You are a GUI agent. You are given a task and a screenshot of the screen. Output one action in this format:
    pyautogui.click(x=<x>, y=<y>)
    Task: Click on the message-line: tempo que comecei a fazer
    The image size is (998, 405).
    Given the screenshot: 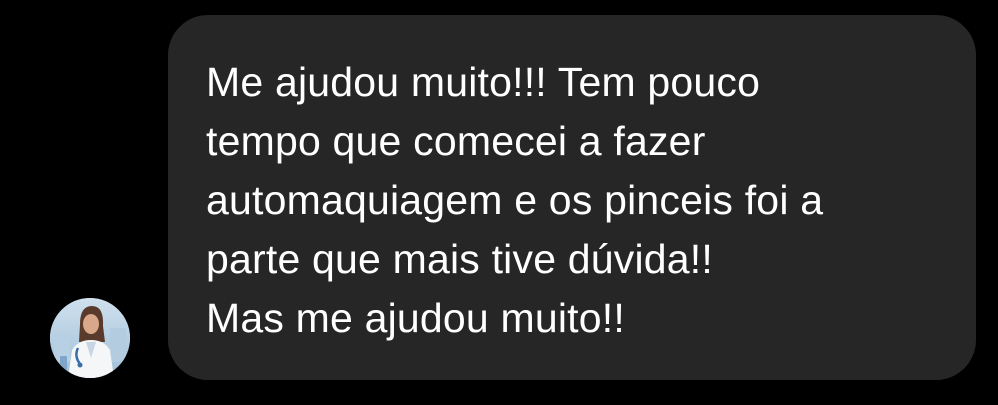 What is the action you would take?
    pyautogui.click(x=456, y=141)
    